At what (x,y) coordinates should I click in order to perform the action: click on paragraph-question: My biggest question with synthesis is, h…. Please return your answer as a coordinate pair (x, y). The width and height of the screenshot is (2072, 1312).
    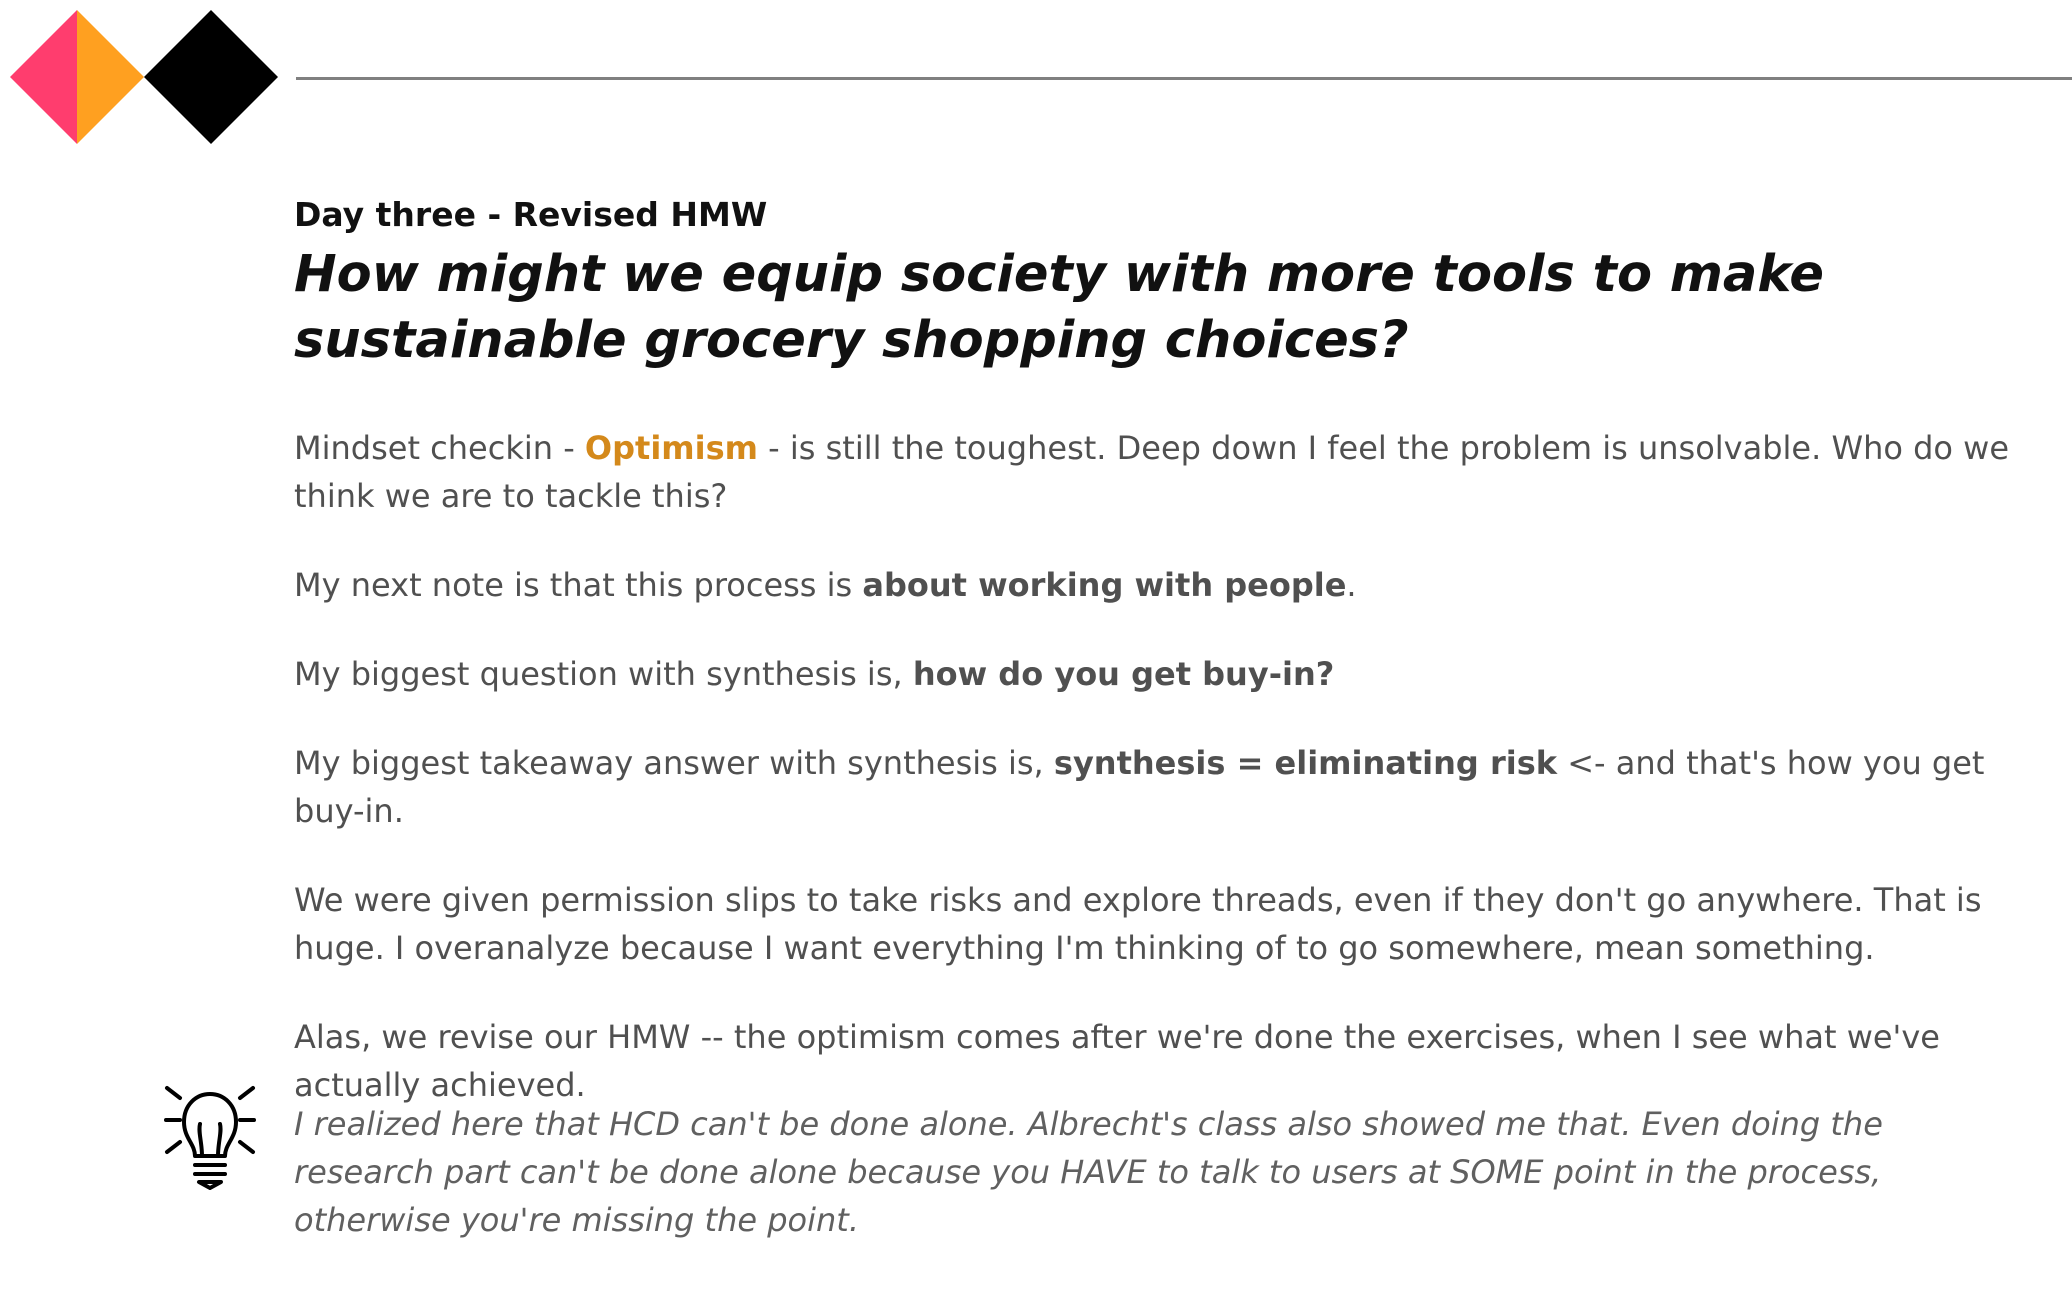
    Looking at the image, I should click on (1154, 674).